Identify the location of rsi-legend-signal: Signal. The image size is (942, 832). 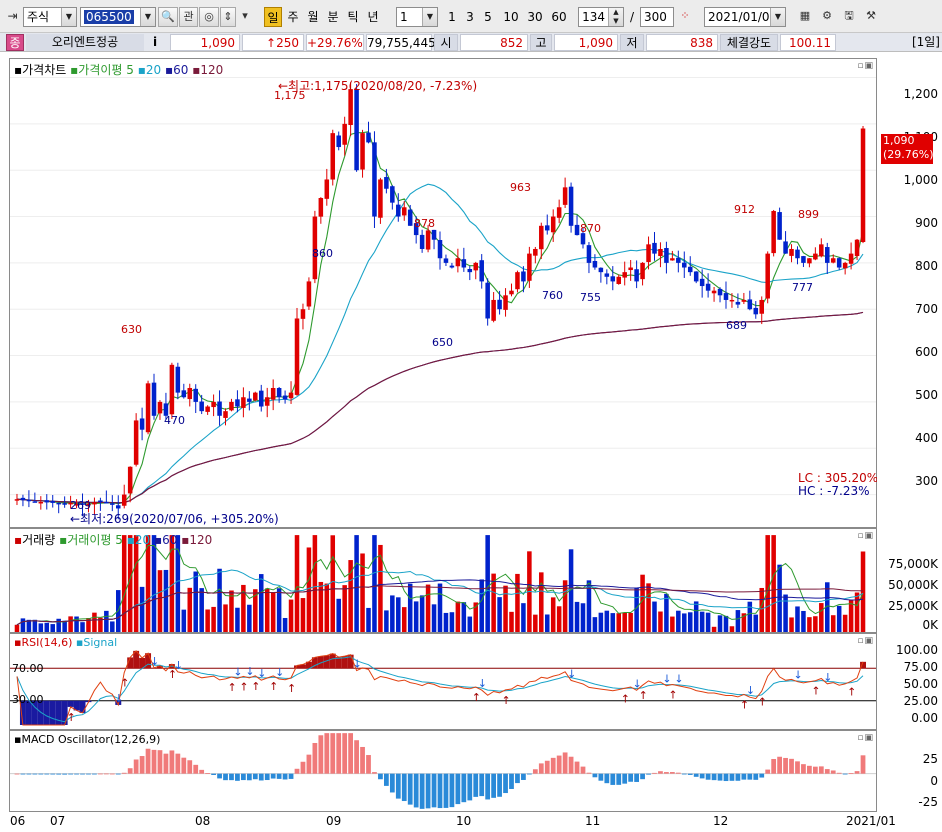
(100, 642).